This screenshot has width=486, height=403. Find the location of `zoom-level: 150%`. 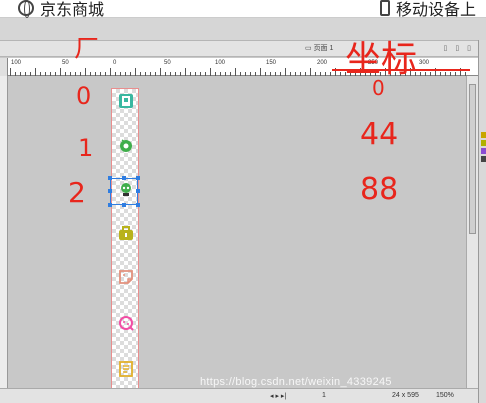

zoom-level: 150% is located at coordinates (445, 395).